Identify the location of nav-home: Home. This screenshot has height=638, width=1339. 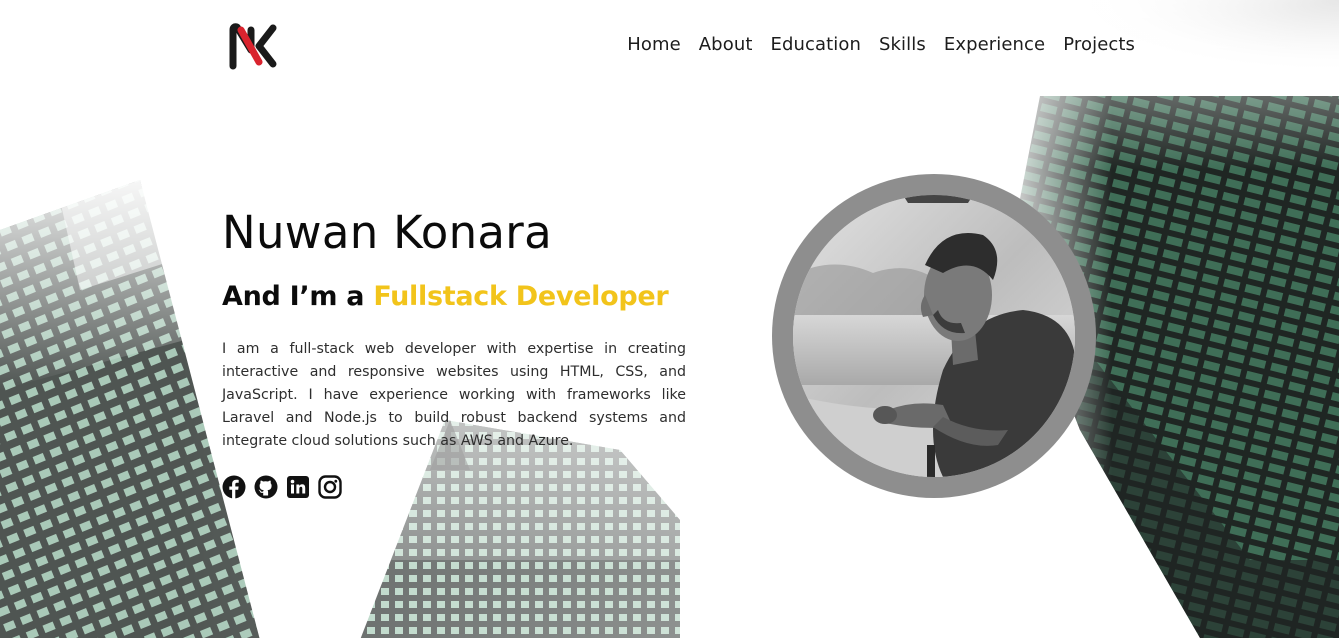
(654, 44).